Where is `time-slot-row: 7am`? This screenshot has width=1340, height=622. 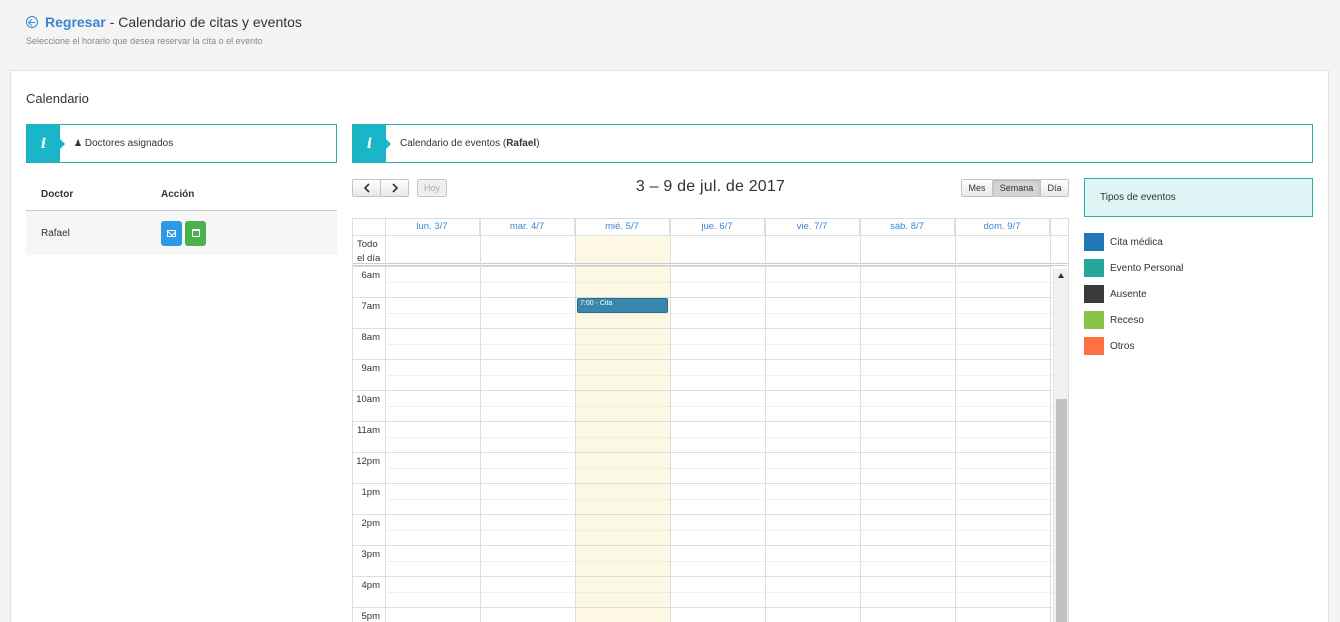 time-slot-row: 7am is located at coordinates (702, 312).